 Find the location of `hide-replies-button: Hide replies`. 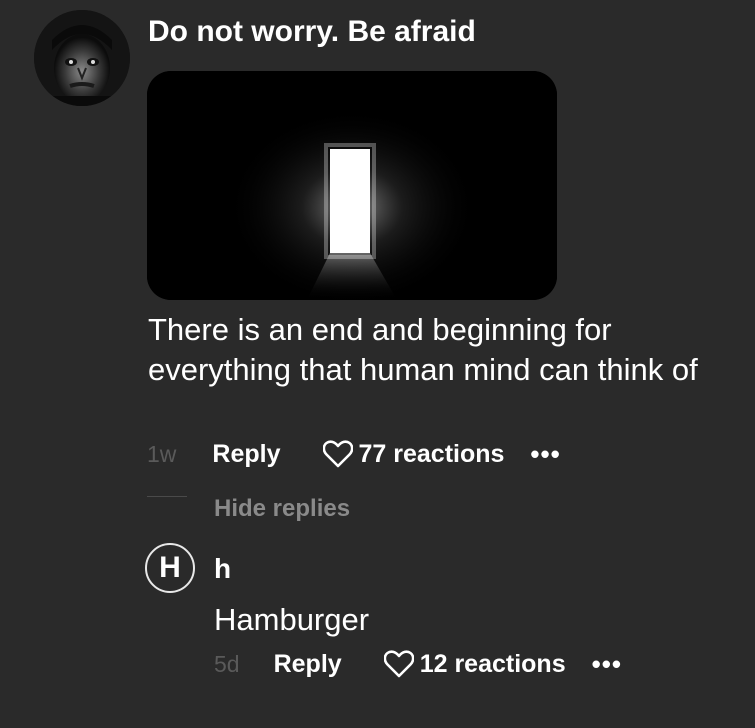

hide-replies-button: Hide replies is located at coordinates (282, 509).